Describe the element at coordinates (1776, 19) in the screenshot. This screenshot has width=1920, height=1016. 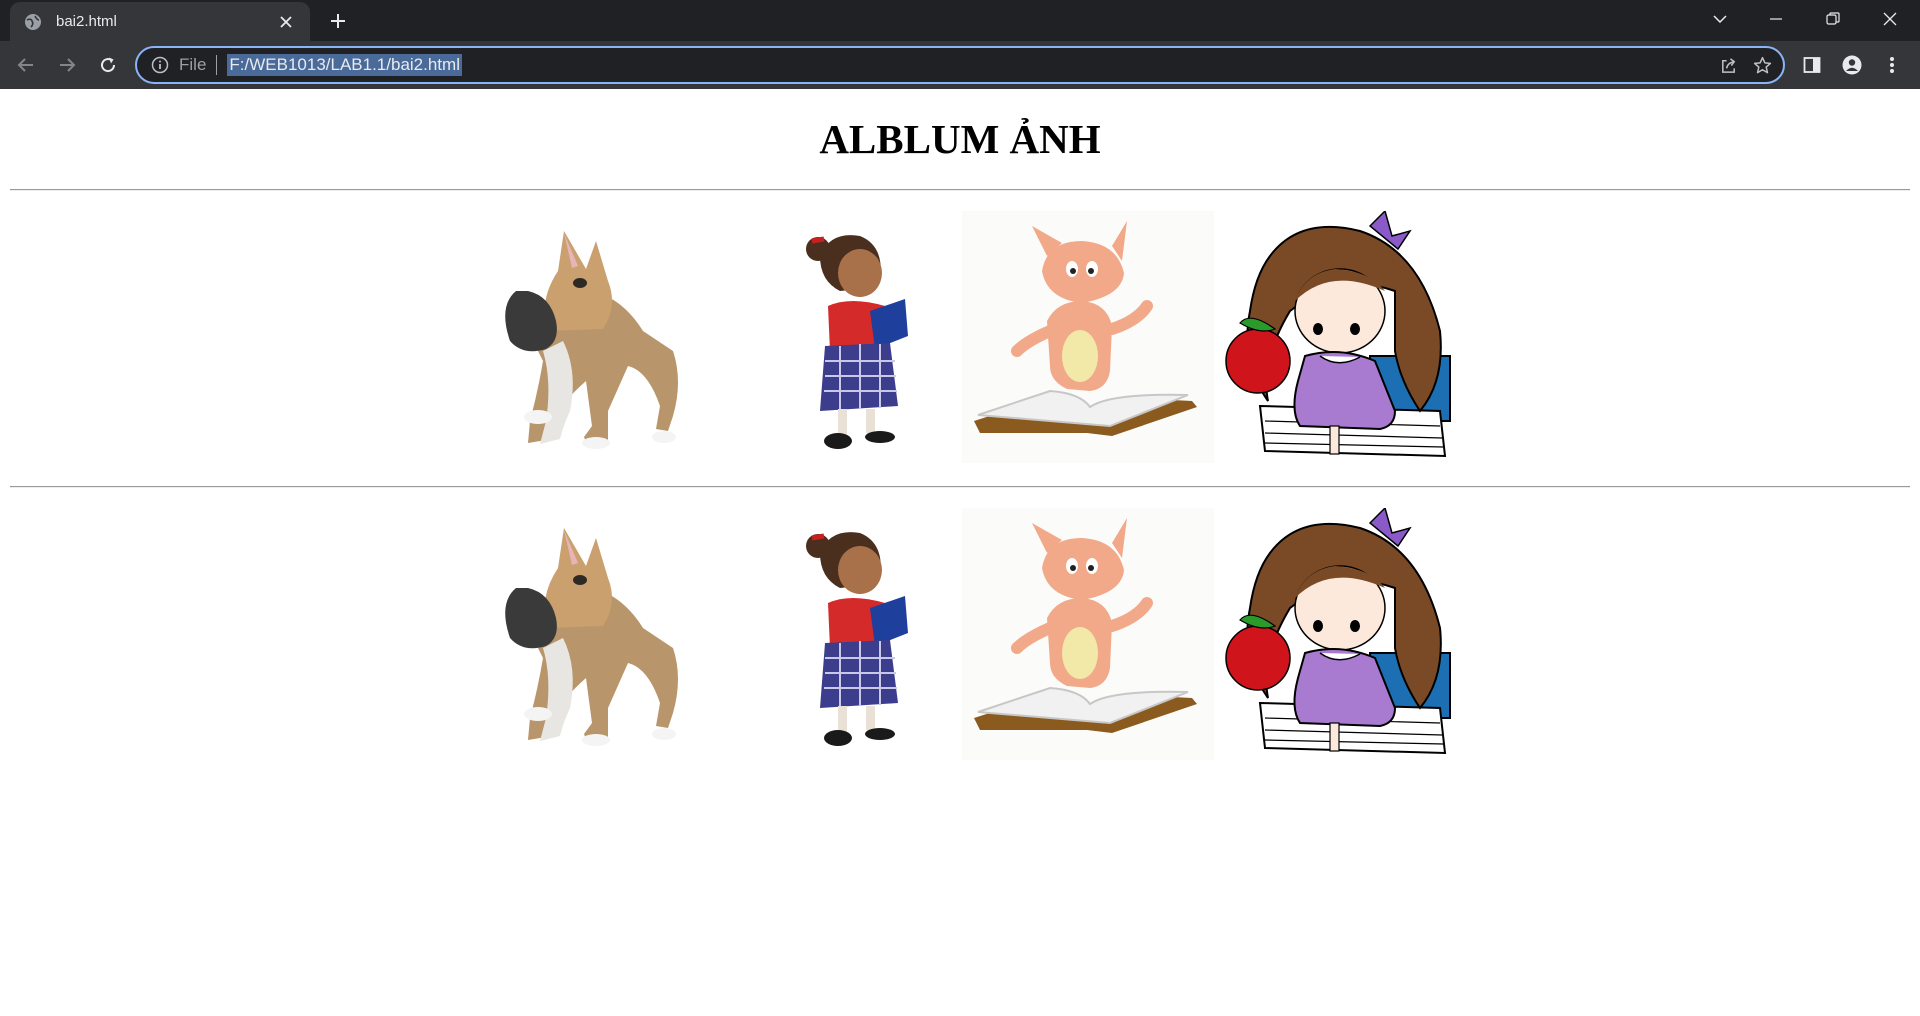
I see `minimize-button` at that location.